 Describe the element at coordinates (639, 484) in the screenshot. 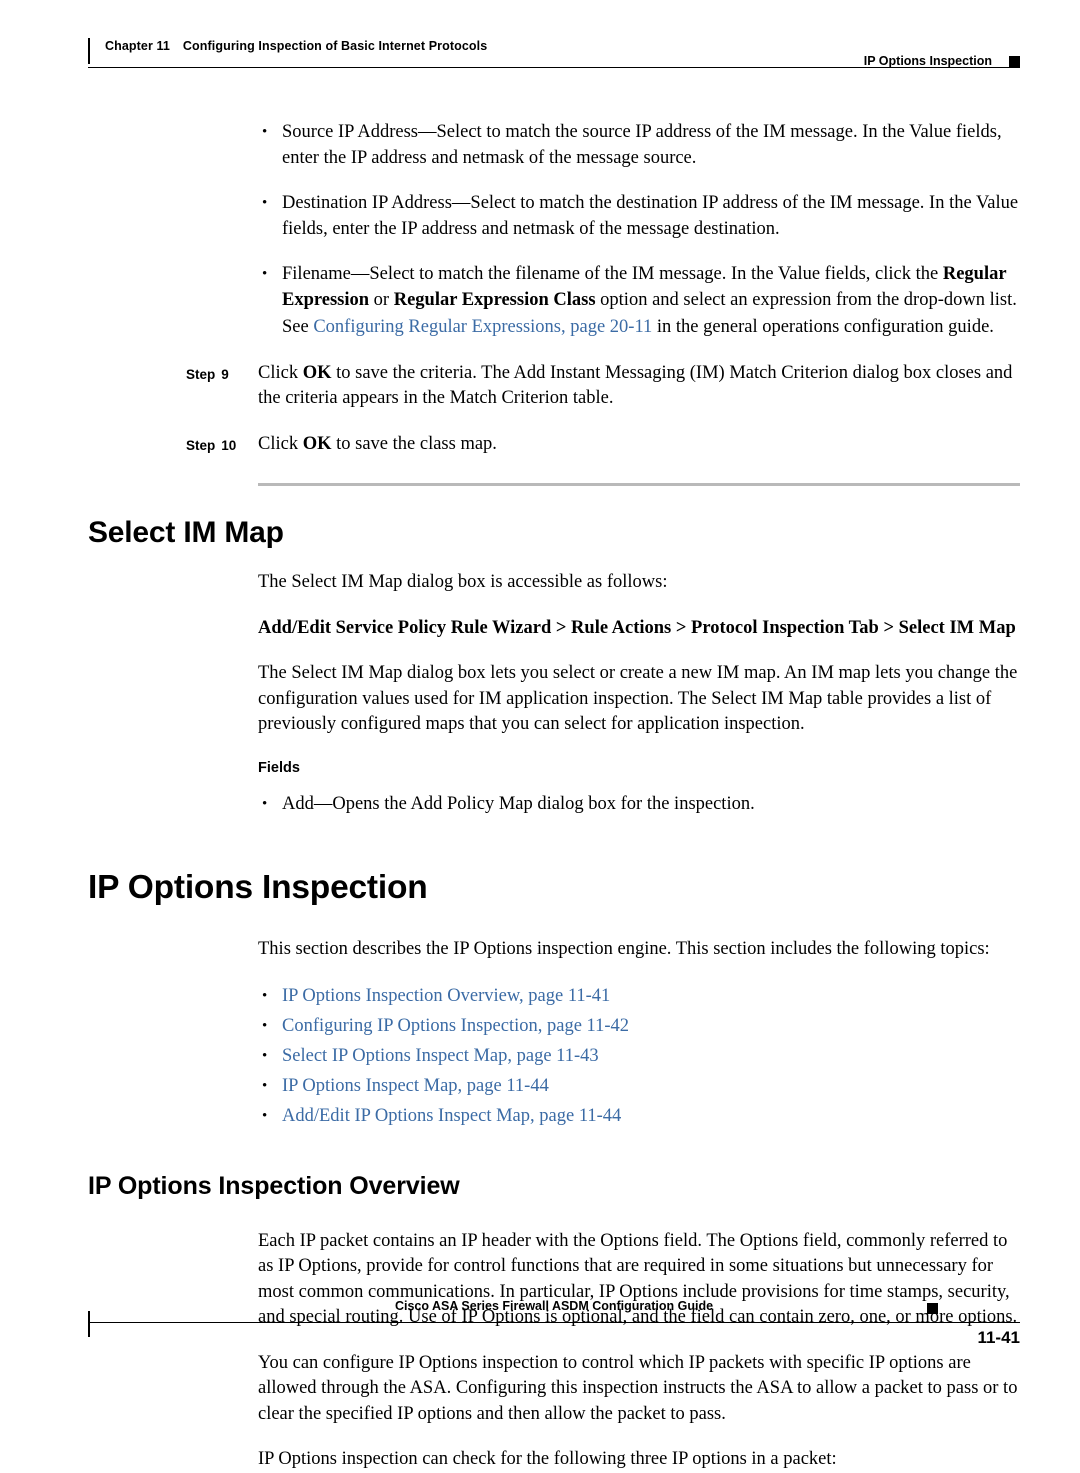

I see `section-divider` at that location.